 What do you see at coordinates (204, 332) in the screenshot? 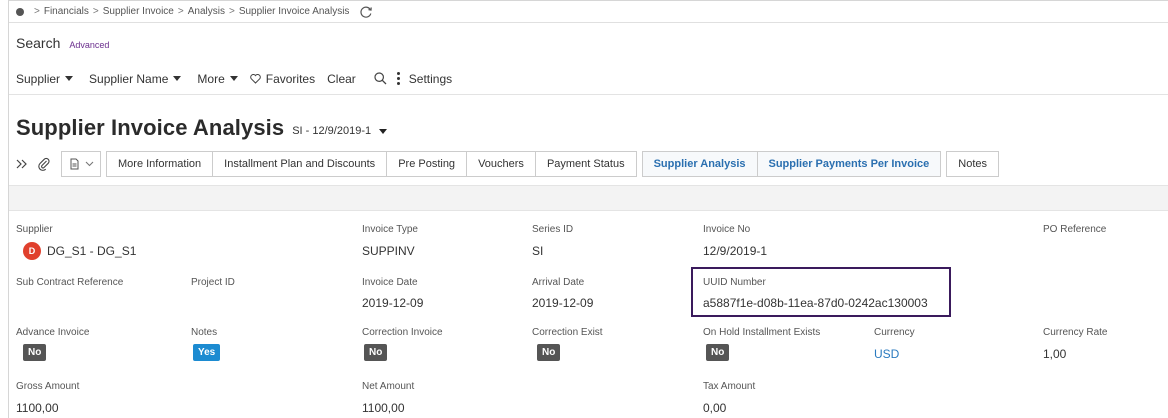
I see `notes-label: Notes` at bounding box center [204, 332].